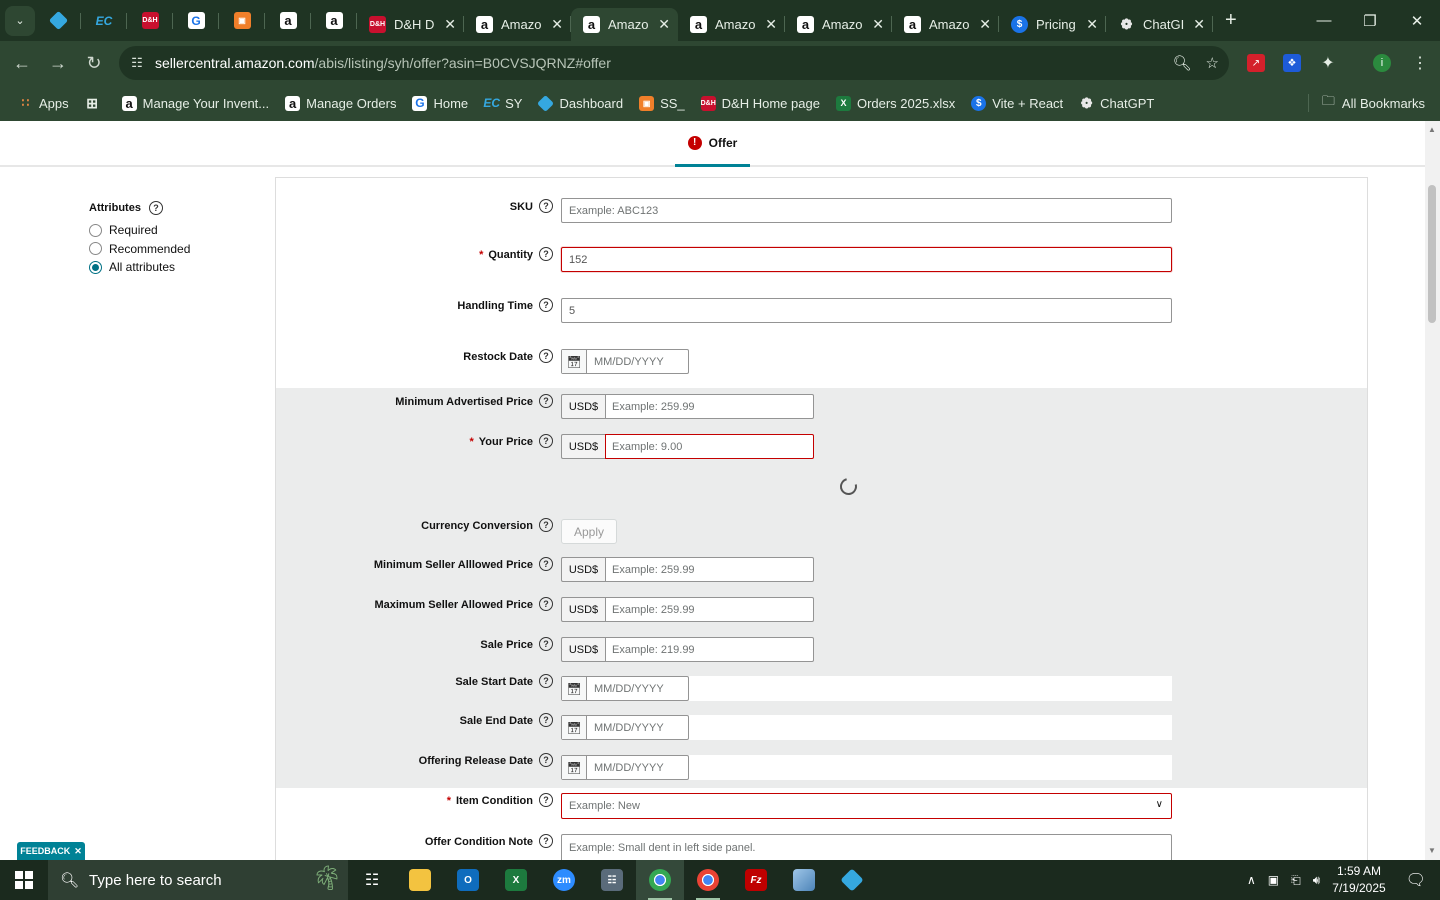 The height and width of the screenshot is (900, 1440). I want to click on taskbar-chrome, so click(708, 880).